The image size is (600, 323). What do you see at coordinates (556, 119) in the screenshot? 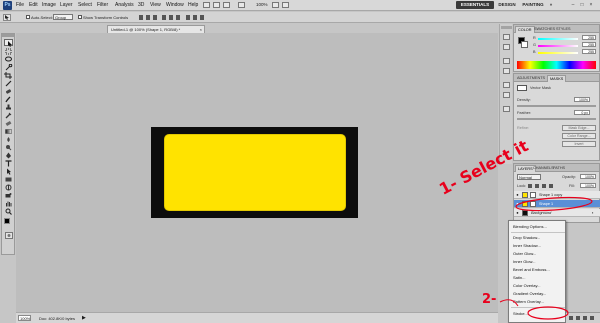
I see `feather-slider` at bounding box center [556, 119].